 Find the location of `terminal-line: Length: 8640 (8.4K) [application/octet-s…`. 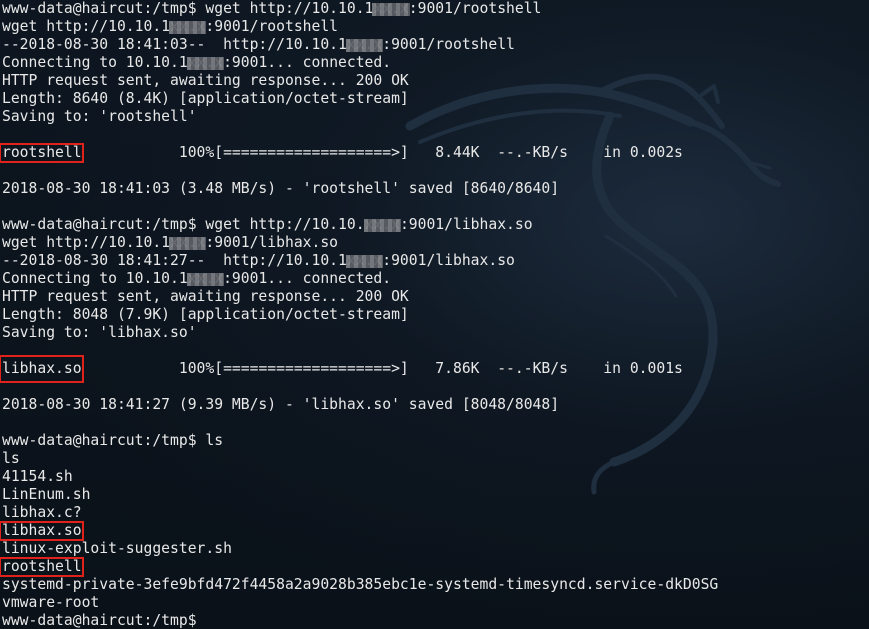

terminal-line: Length: 8640 (8.4K) [application/octet-s… is located at coordinates (360, 99).